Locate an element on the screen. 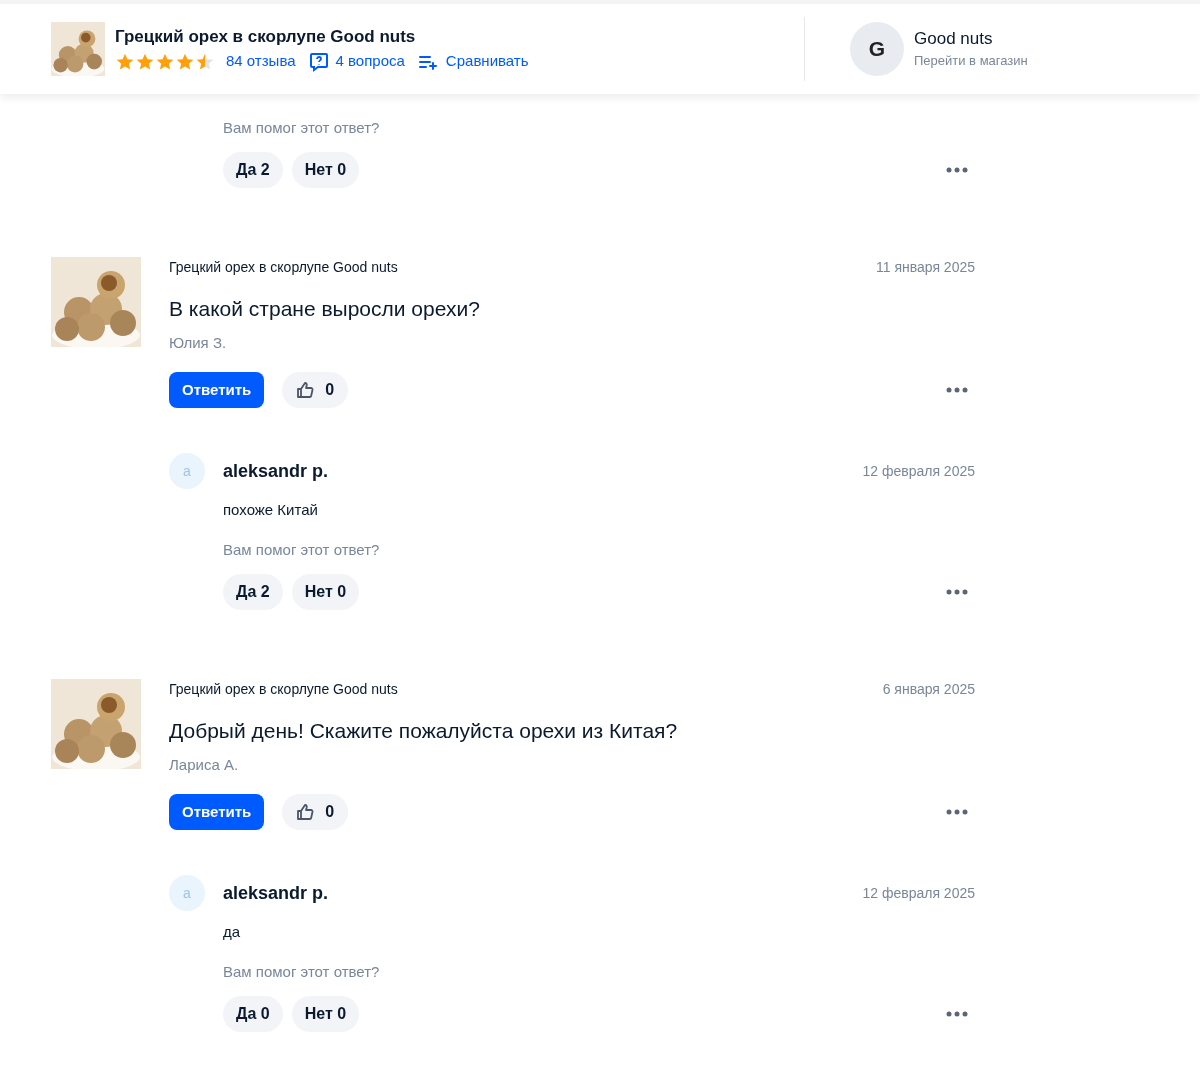 The image size is (1200, 1072). product-title: Грецкий орех в скорлупе Good nuts is located at coordinates (266, 37).